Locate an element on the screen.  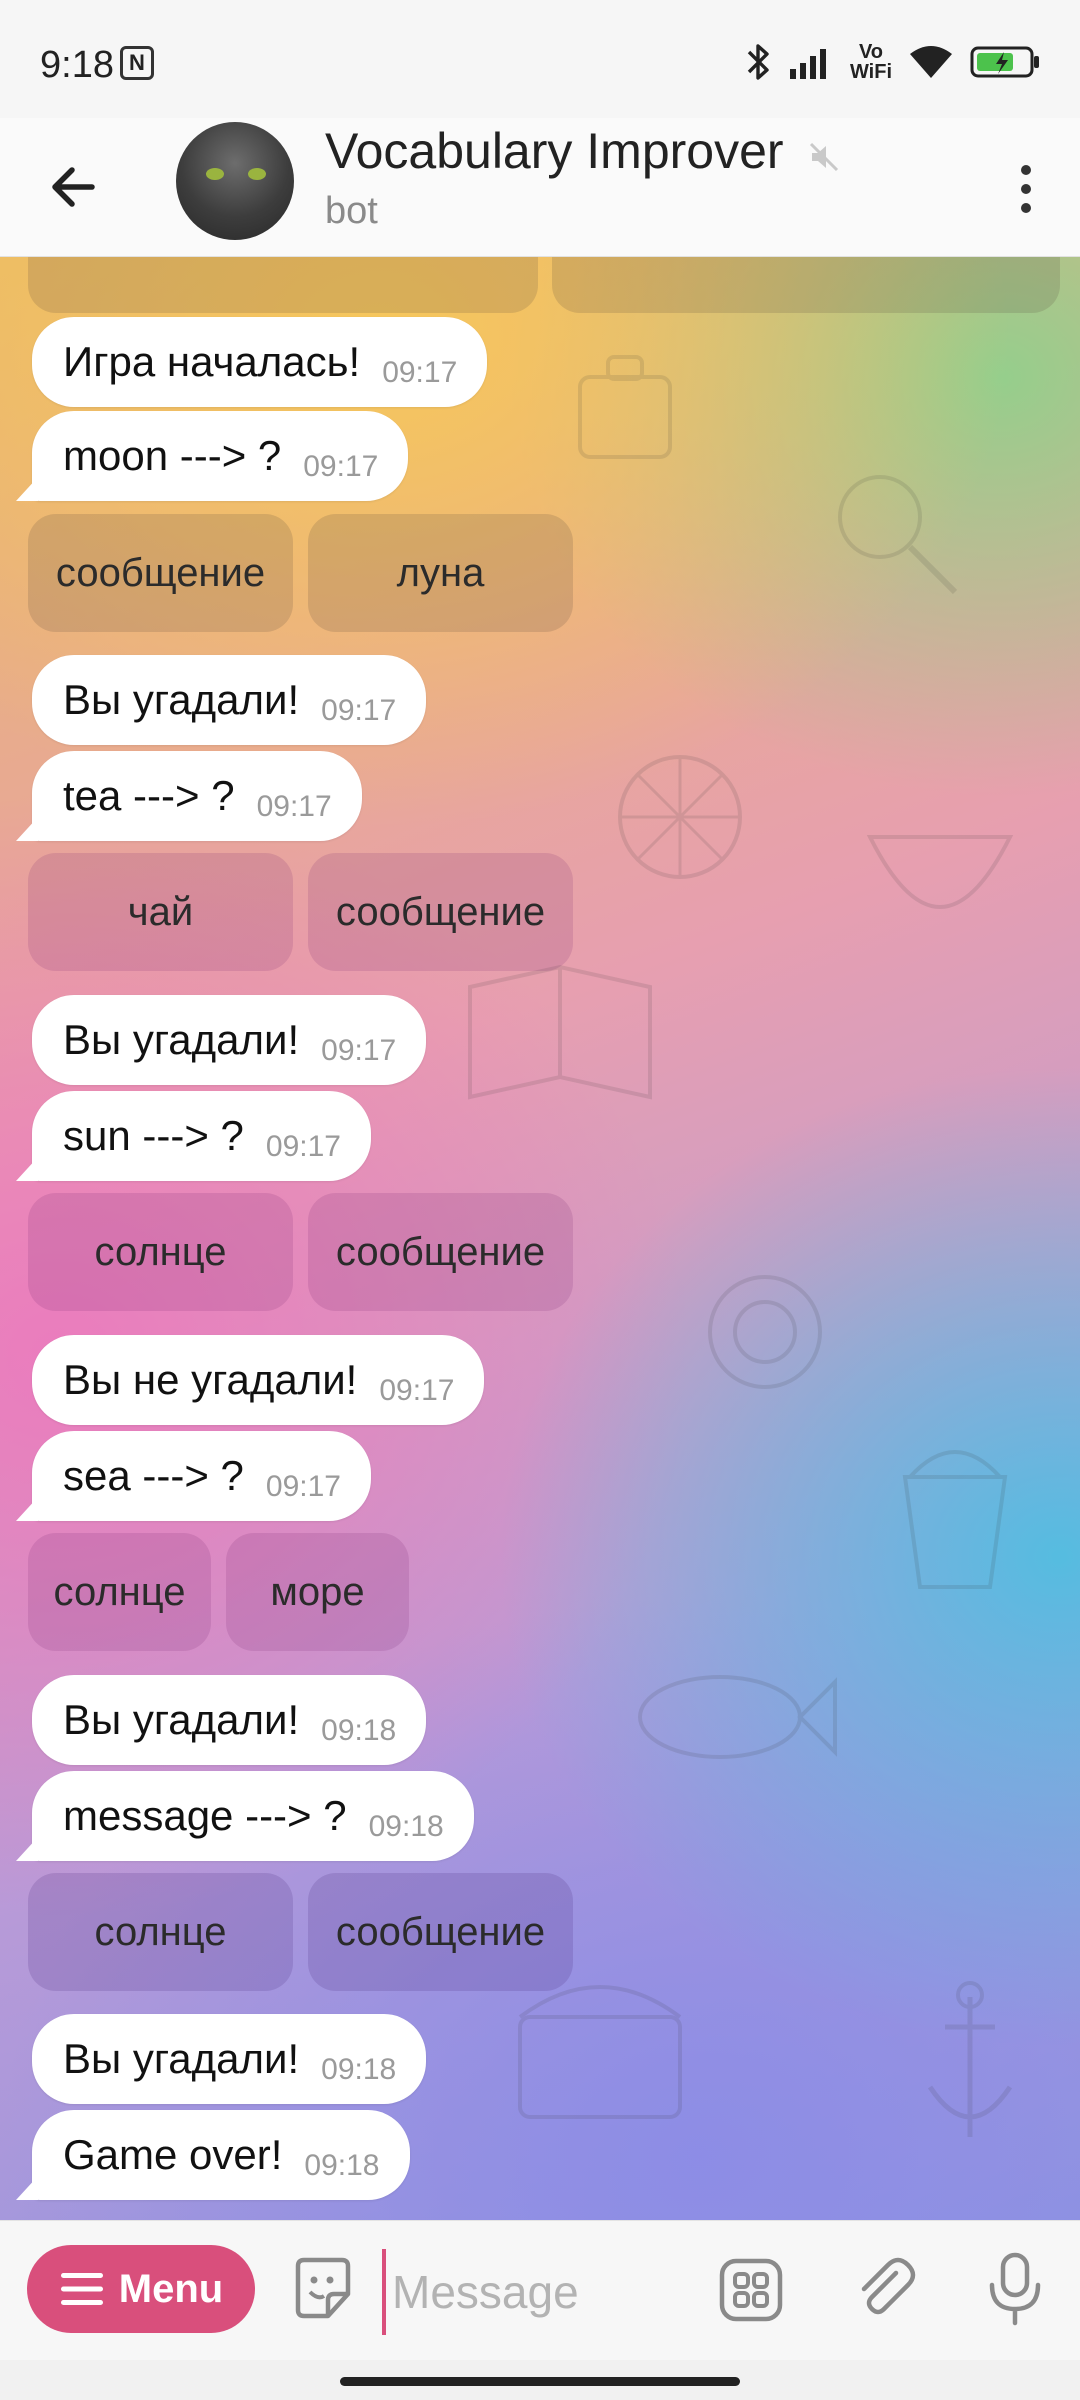
message-text: Игра началась! is located at coordinates (212, 361).